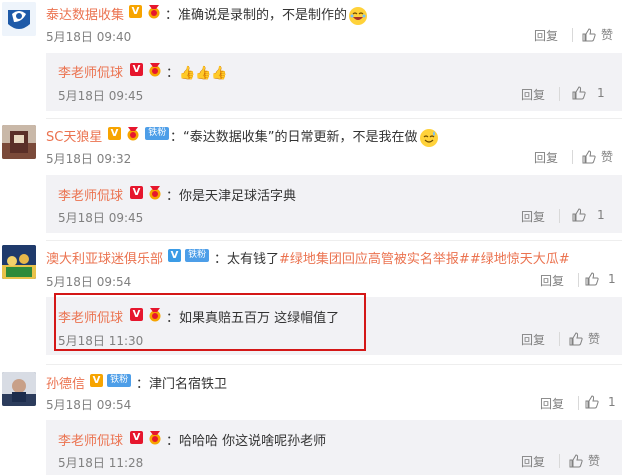  Describe the element at coordinates (101, 463) in the screenshot. I see `reply-time: 5月18日 11:28` at that location.